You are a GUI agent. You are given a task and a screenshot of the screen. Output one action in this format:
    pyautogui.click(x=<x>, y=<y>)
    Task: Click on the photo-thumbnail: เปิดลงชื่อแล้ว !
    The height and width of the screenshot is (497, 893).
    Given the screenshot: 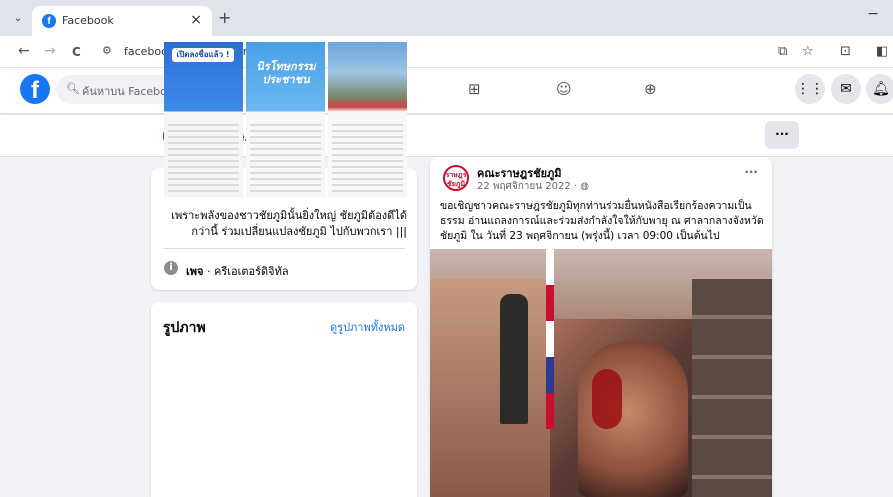 What is the action you would take?
    pyautogui.click(x=203, y=119)
    